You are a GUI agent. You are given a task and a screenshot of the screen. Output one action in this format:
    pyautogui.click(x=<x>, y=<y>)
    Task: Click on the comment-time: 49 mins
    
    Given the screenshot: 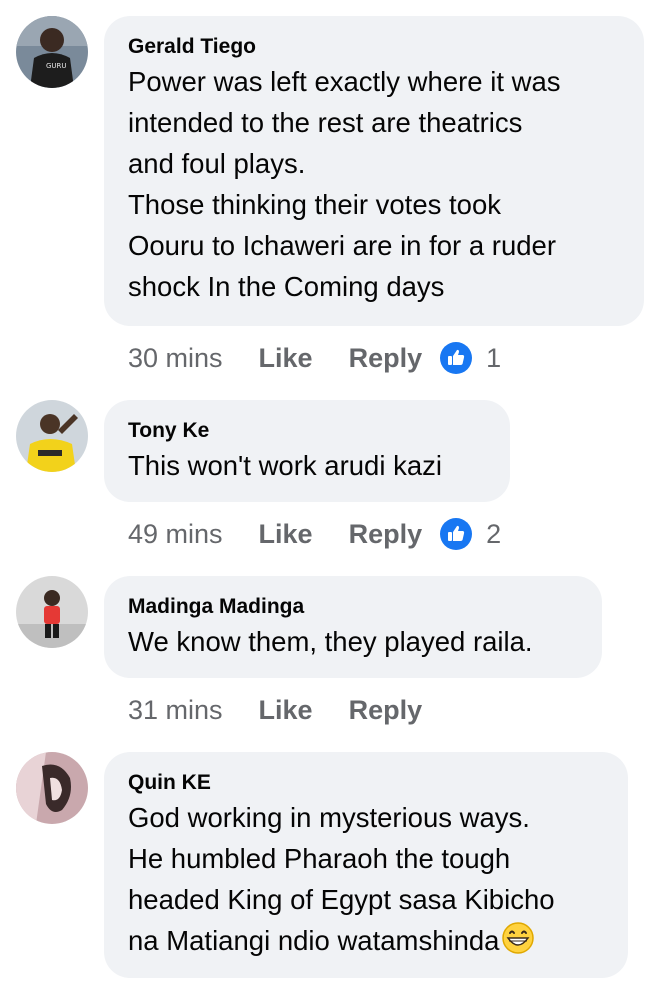 What is the action you would take?
    pyautogui.click(x=175, y=534)
    